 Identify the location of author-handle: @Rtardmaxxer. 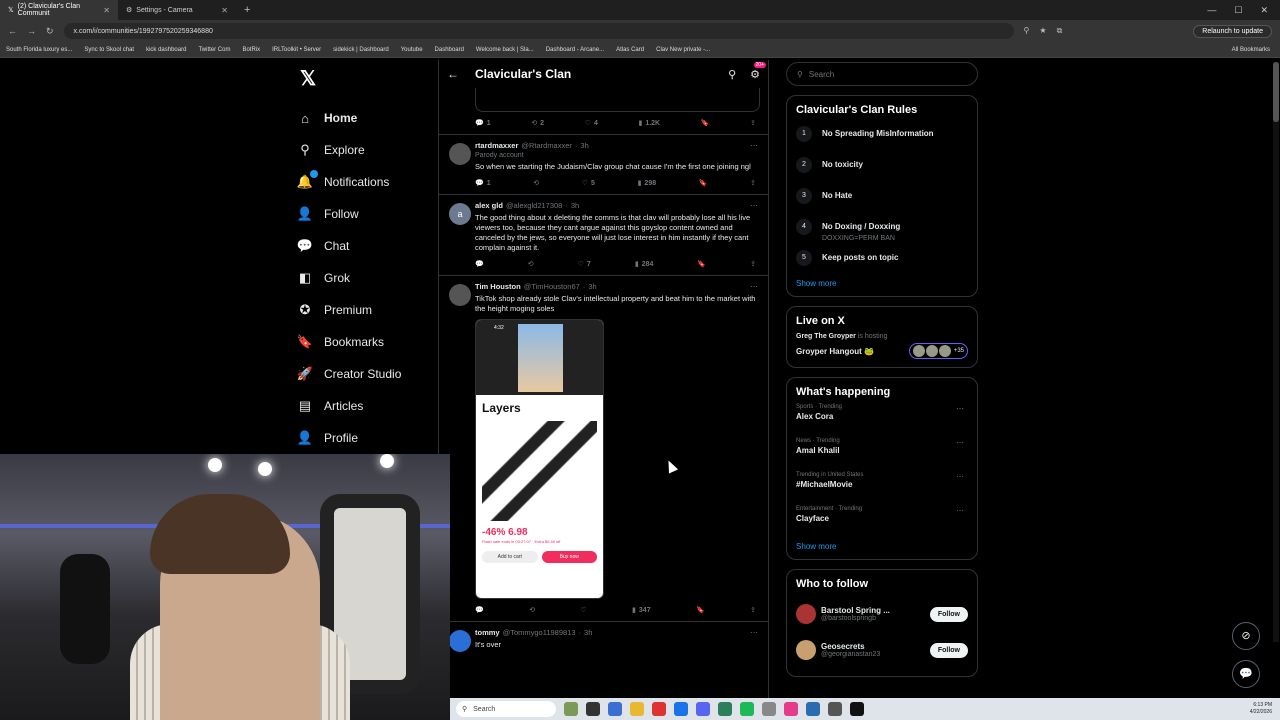
(546, 145).